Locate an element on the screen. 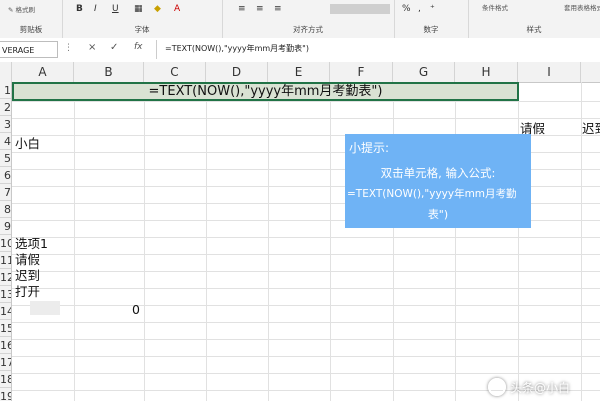 The width and height of the screenshot is (600, 401). row-header: 9 is located at coordinates (5, 226).